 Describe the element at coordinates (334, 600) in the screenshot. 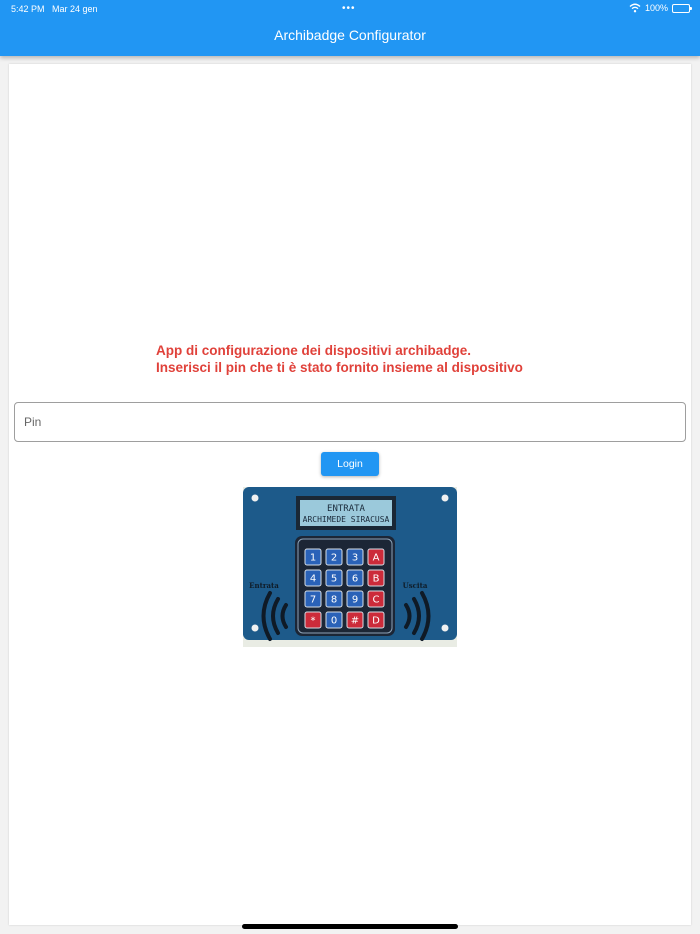

I see `keypad-key-label: 8` at that location.